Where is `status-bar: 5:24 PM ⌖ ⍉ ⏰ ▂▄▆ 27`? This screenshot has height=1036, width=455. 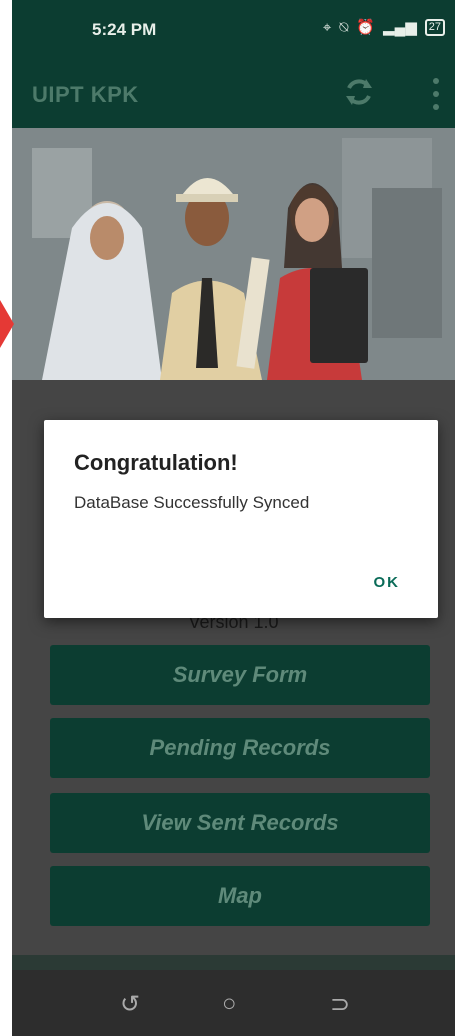 status-bar: 5:24 PM ⌖ ⍉ ⏰ ▂▄▆ 27 is located at coordinates (233, 30).